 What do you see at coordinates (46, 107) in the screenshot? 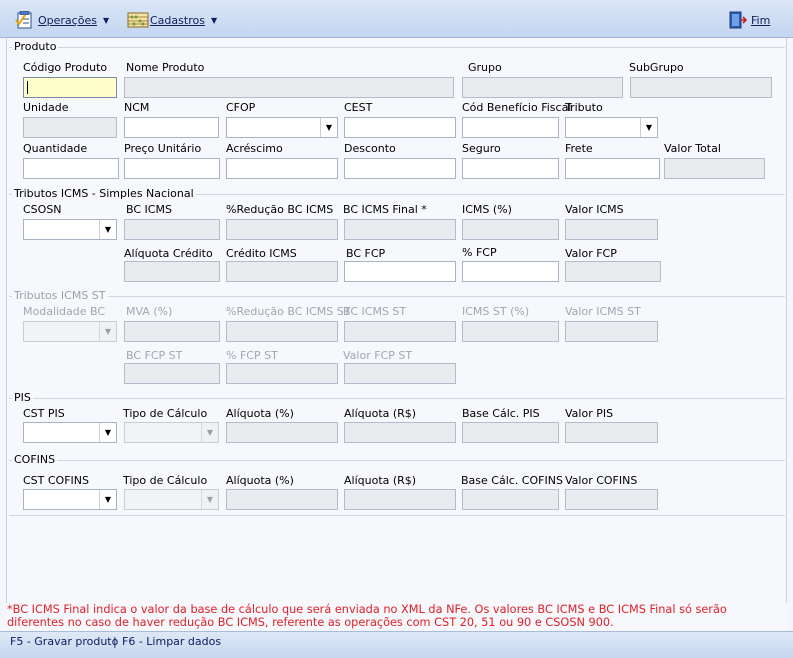
I see `unidade-label: Unidade` at bounding box center [46, 107].